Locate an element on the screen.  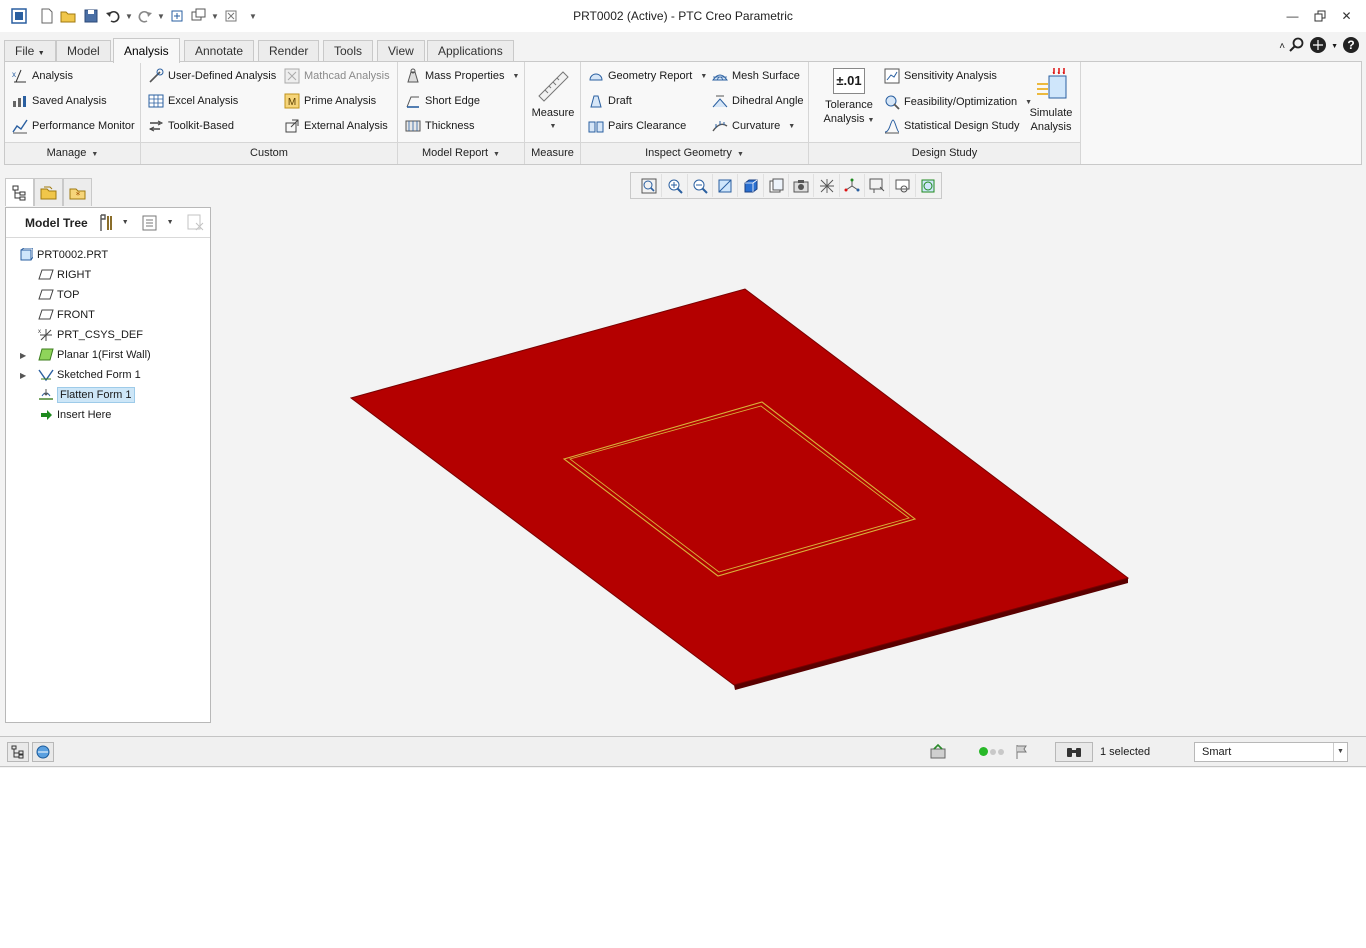
tree-node-csys: x PRT_CSYS_DEF is located at coordinates (90, 335).